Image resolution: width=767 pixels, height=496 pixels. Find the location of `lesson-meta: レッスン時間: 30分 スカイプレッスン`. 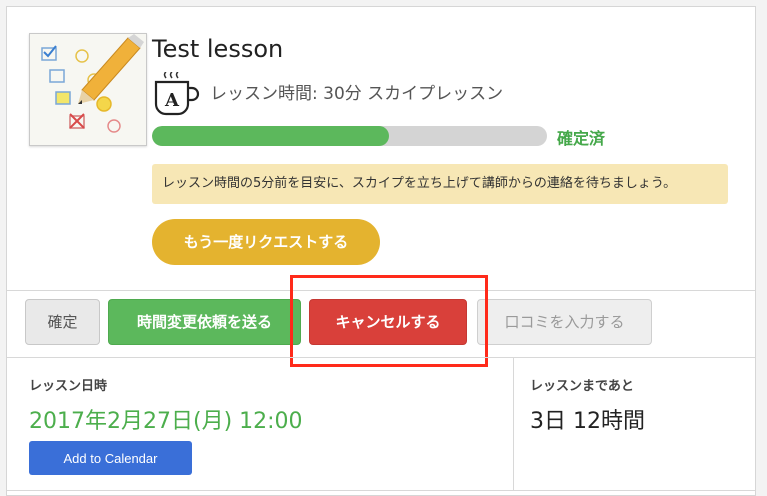

lesson-meta: レッスン時間: 30分 スカイプレッスン is located at coordinates (357, 94).